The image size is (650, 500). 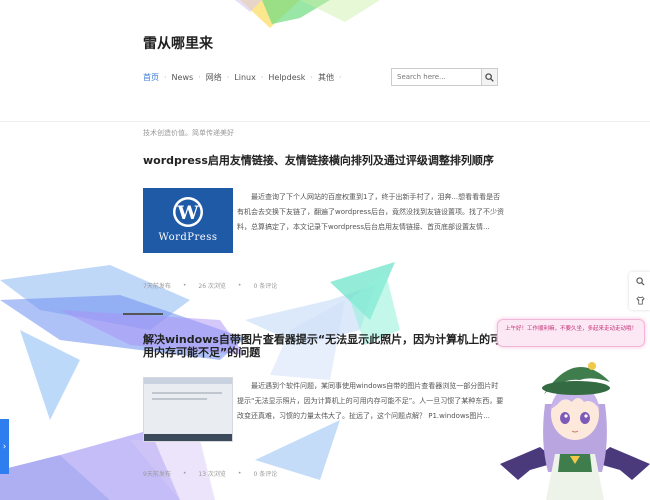 I want to click on header-divider, so click(x=325, y=121).